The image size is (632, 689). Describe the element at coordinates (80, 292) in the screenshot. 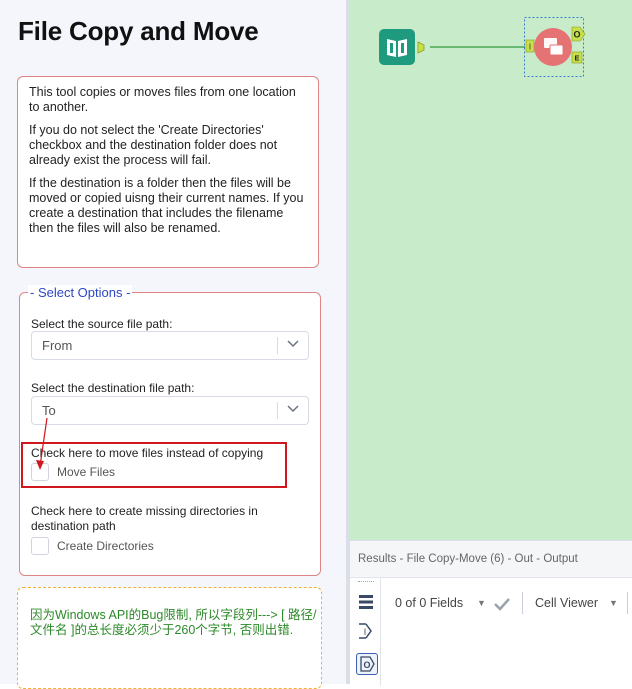

I see `options-legend: - Select Options -` at that location.